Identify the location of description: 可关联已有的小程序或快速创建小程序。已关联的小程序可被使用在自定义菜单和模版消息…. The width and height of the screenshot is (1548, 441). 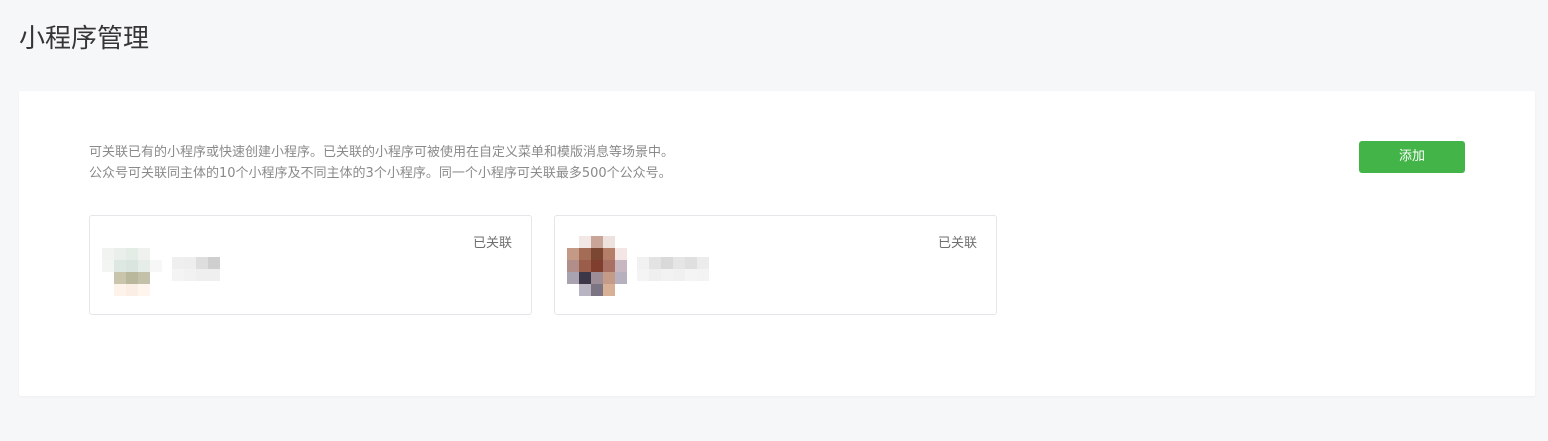
(381, 163).